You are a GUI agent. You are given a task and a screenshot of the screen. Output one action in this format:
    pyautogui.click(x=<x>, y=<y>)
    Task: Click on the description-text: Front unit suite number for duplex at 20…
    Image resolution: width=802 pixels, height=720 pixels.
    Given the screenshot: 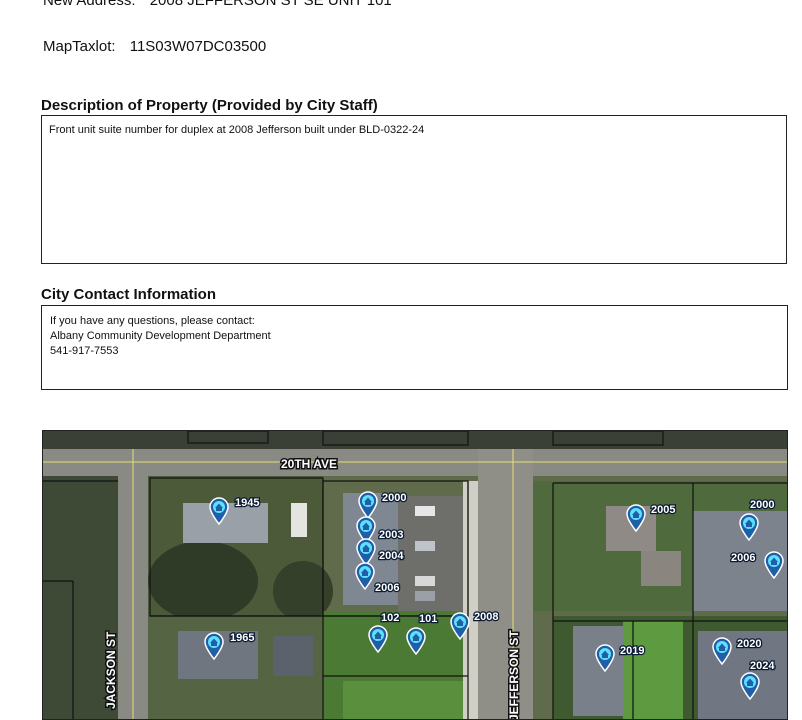 What is the action you would take?
    pyautogui.click(x=237, y=130)
    